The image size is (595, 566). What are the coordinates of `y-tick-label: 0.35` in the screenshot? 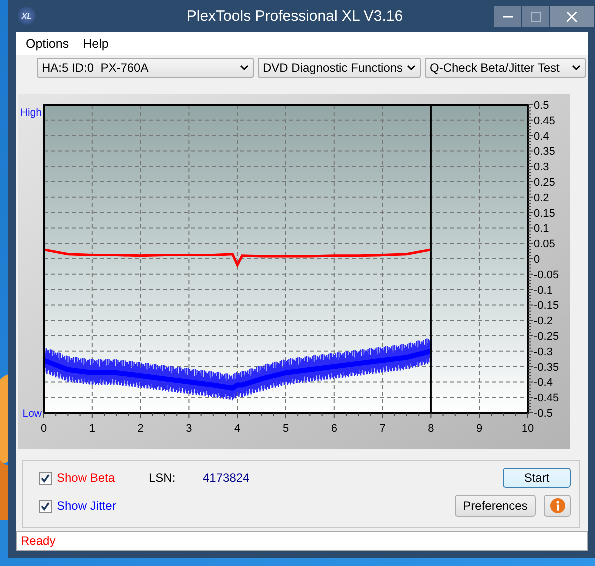 It's located at (545, 152).